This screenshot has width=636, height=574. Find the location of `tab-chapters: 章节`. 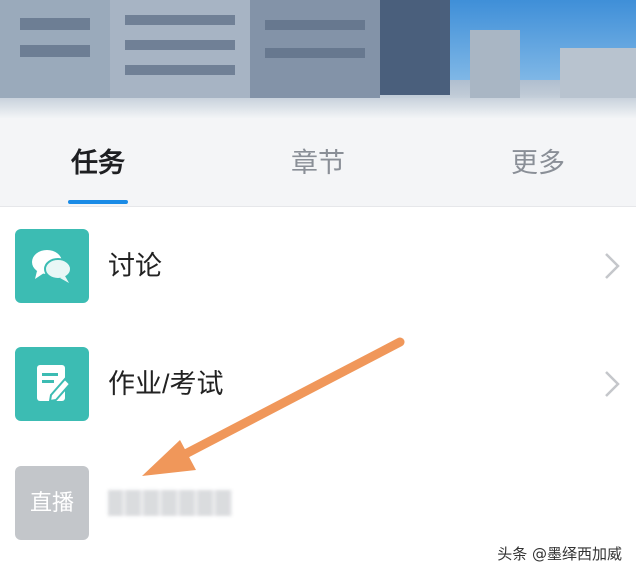

tab-chapters: 章节 is located at coordinates (318, 162).